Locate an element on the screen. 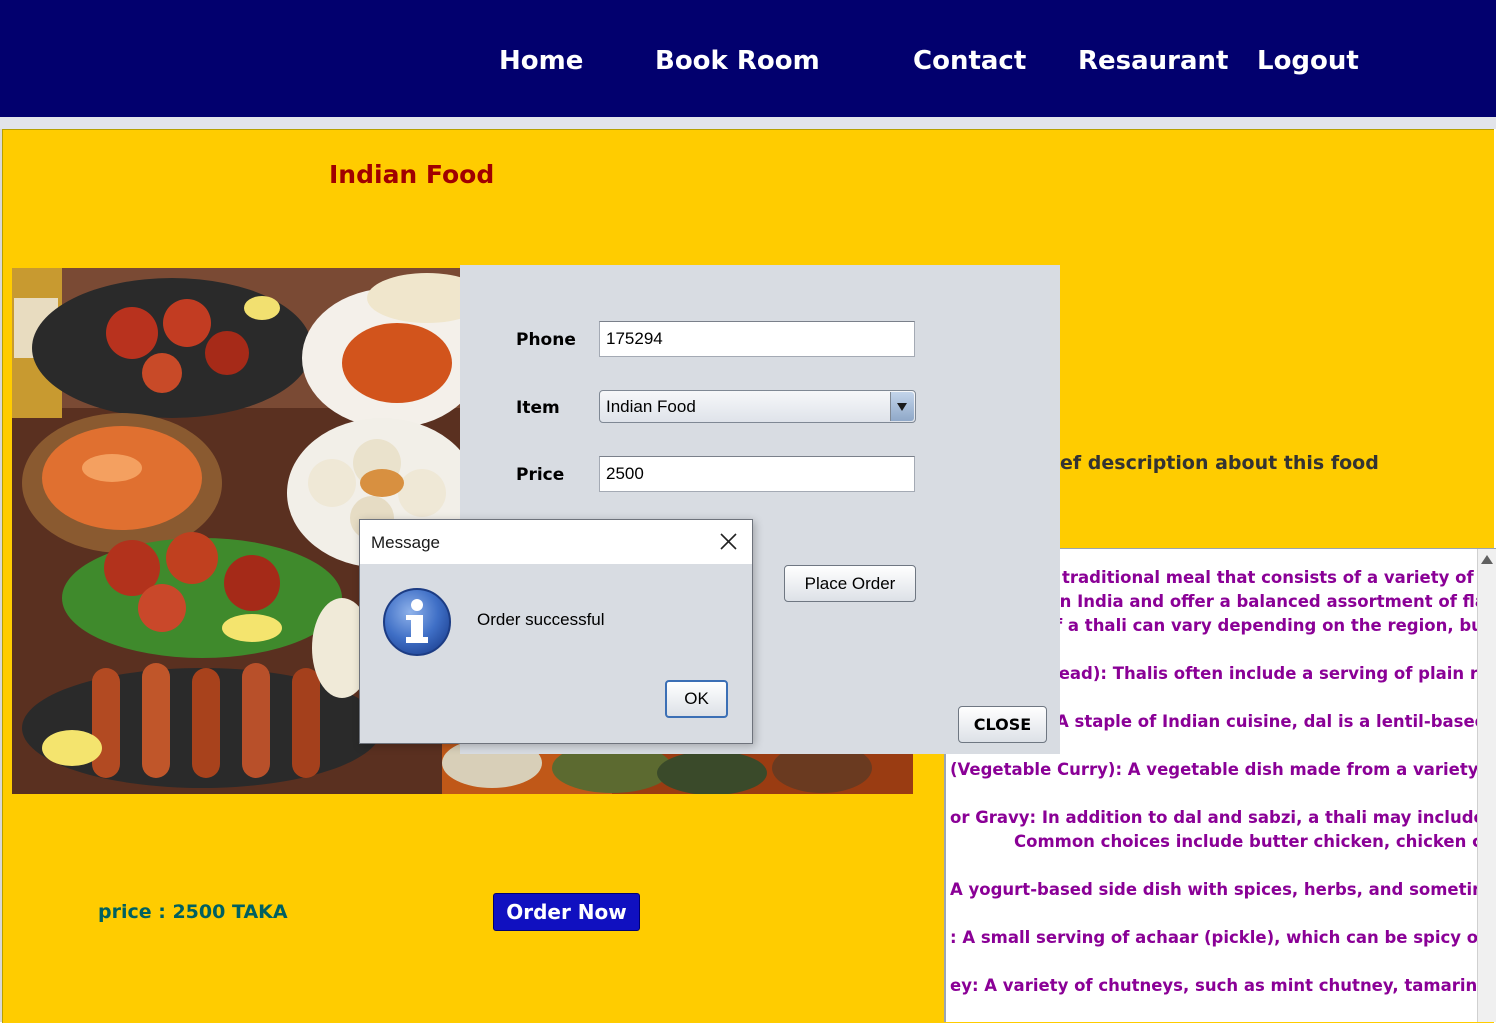 Image resolution: width=1496 pixels, height=1023 pixels. close-button: CLOSE is located at coordinates (1002, 724).